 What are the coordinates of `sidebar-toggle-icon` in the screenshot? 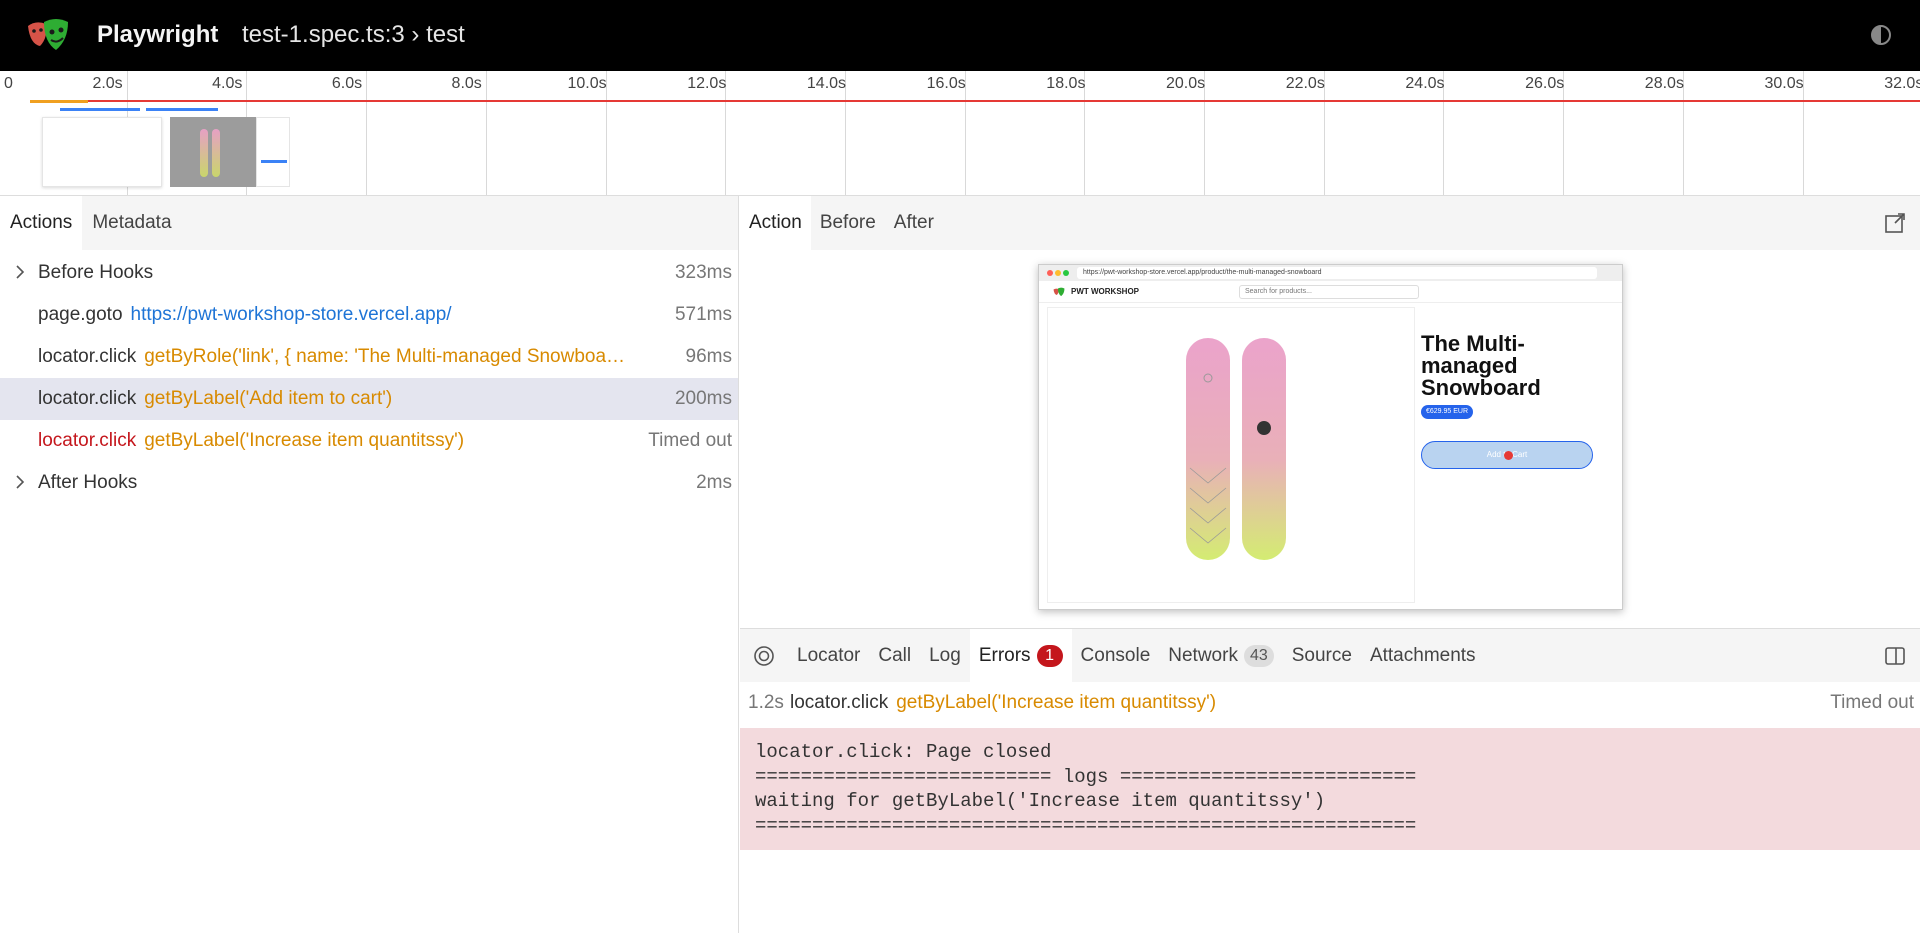 It's located at (1895, 656).